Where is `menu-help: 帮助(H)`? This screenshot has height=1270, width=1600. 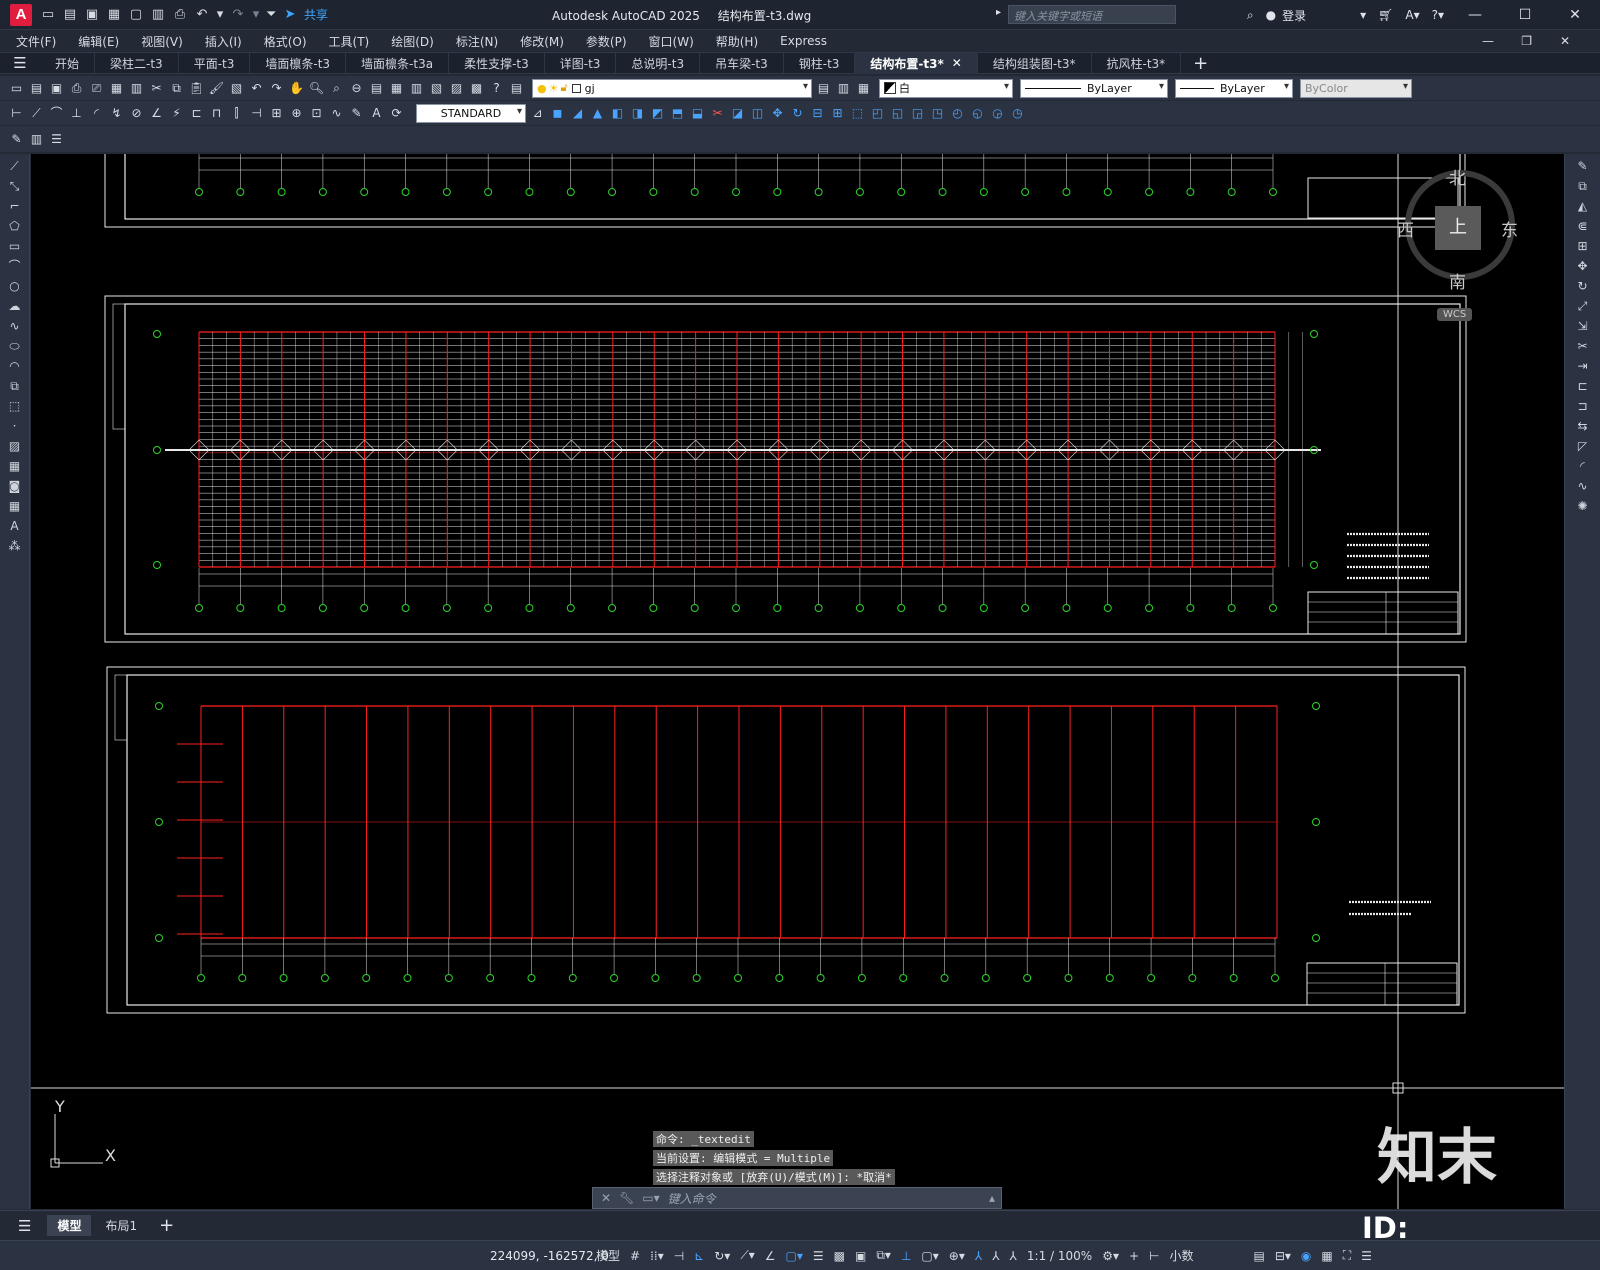 menu-help: 帮助(H) is located at coordinates (737, 41).